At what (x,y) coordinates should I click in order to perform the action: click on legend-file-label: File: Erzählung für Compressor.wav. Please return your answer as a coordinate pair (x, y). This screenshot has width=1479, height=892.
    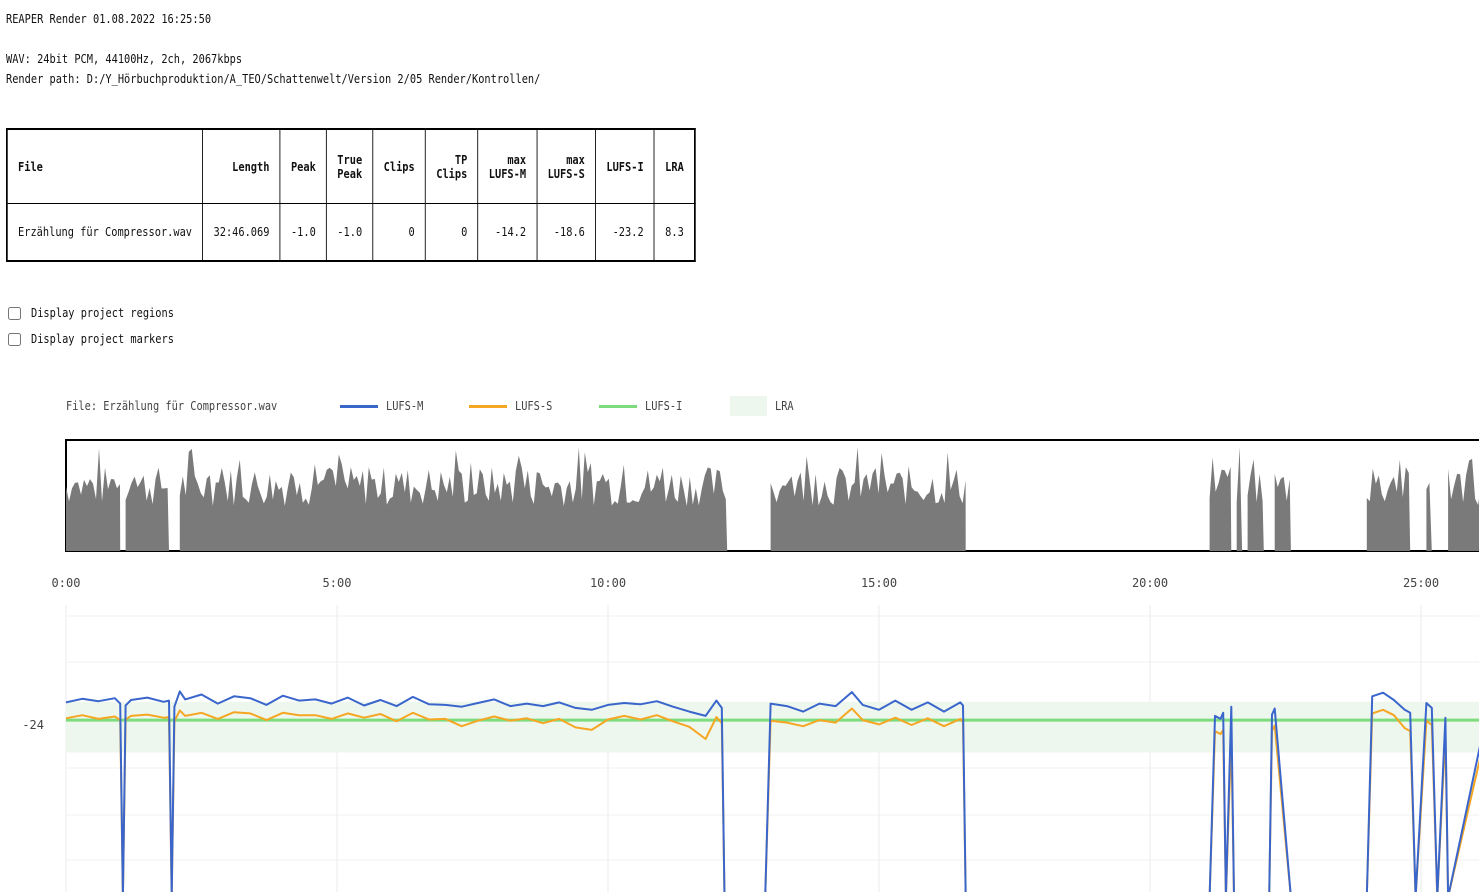
    Looking at the image, I should click on (172, 406).